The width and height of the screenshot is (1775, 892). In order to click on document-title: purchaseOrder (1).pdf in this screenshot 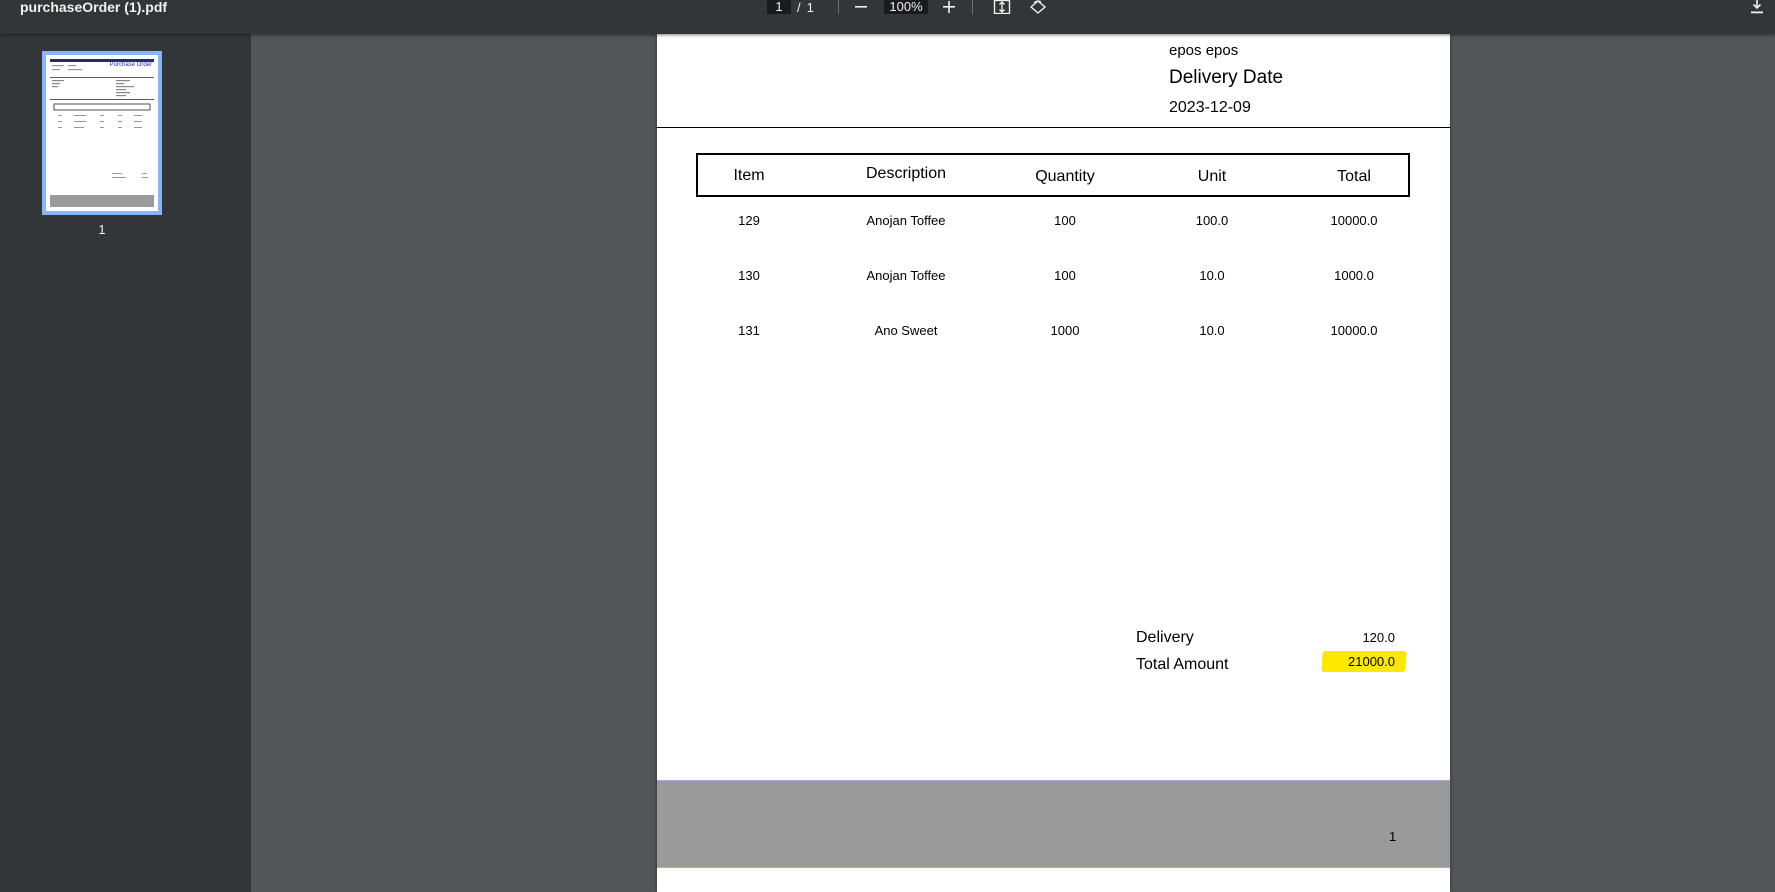, I will do `click(94, 7)`.